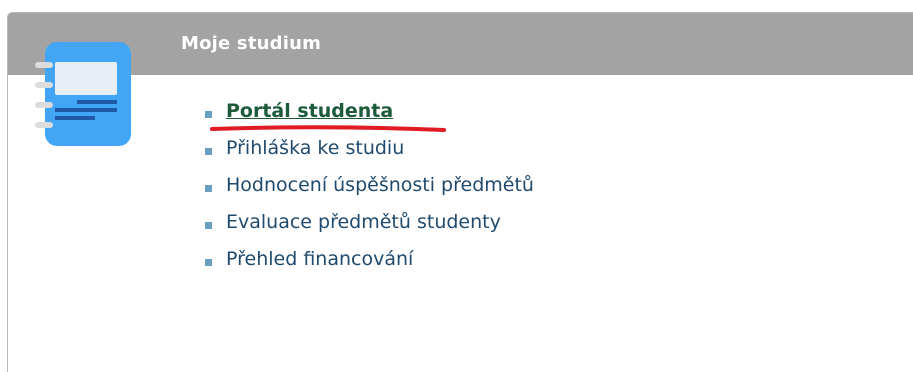 This screenshot has width=913, height=372. What do you see at coordinates (328, 128) in the screenshot?
I see `red-highlight-underline` at bounding box center [328, 128].